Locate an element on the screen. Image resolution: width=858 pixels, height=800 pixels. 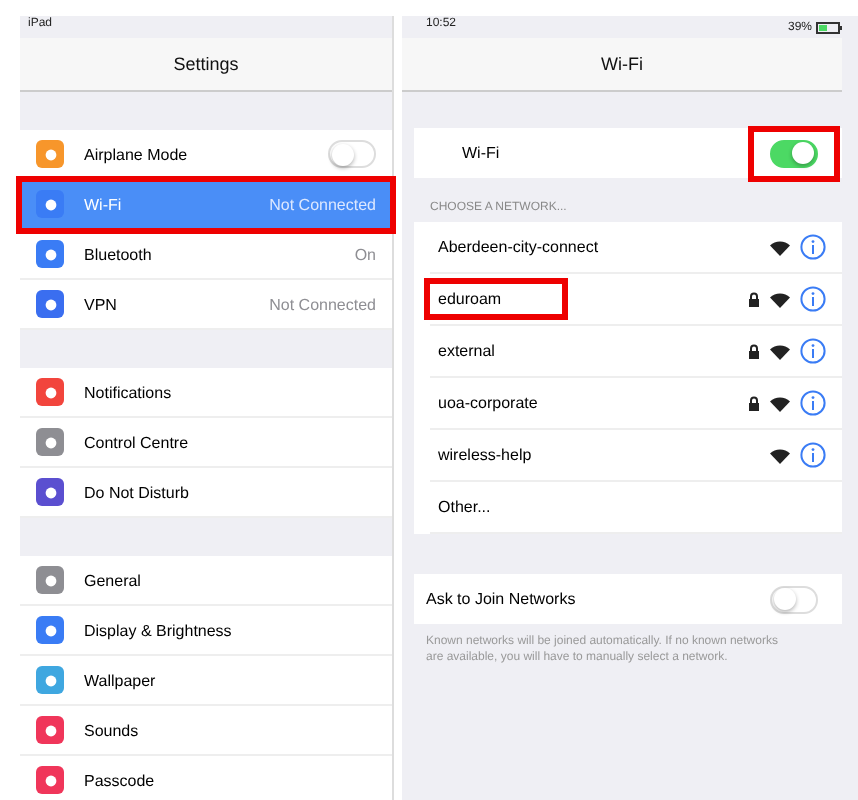
settings-item: Passcode is located at coordinates (206, 778).